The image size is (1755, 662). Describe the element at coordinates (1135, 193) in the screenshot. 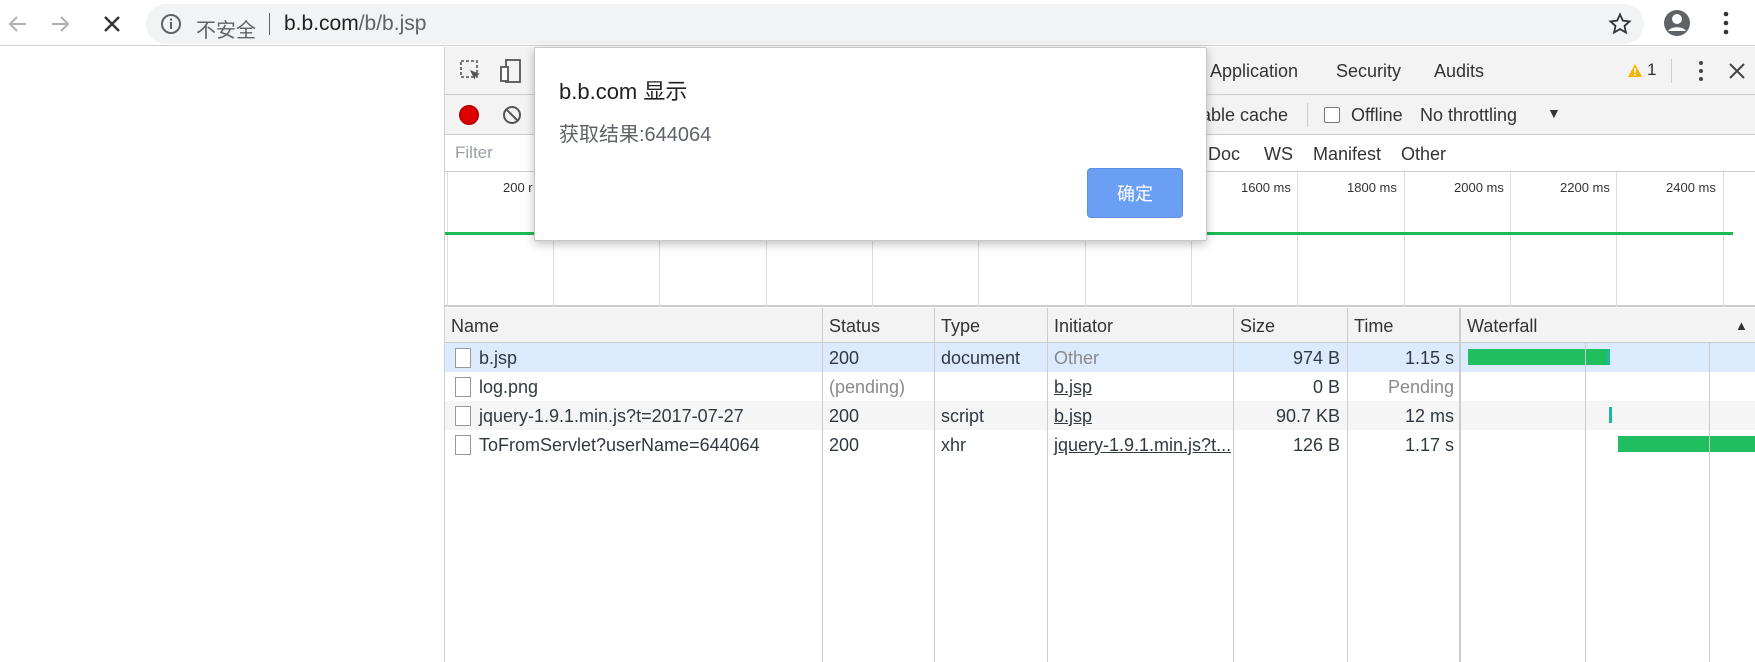

I see `ok-button: 确定` at that location.